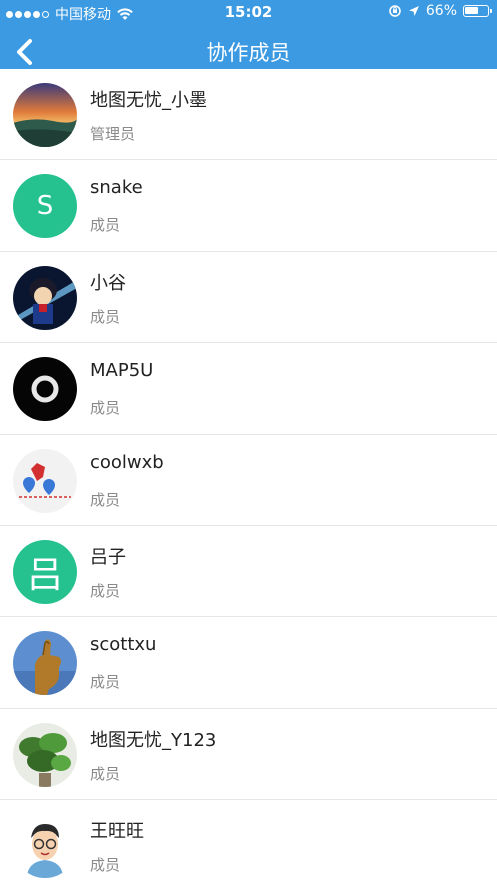 The image size is (497, 883). What do you see at coordinates (248, 13) in the screenshot?
I see `status-bar: 中国移动 15:02 66%` at bounding box center [248, 13].